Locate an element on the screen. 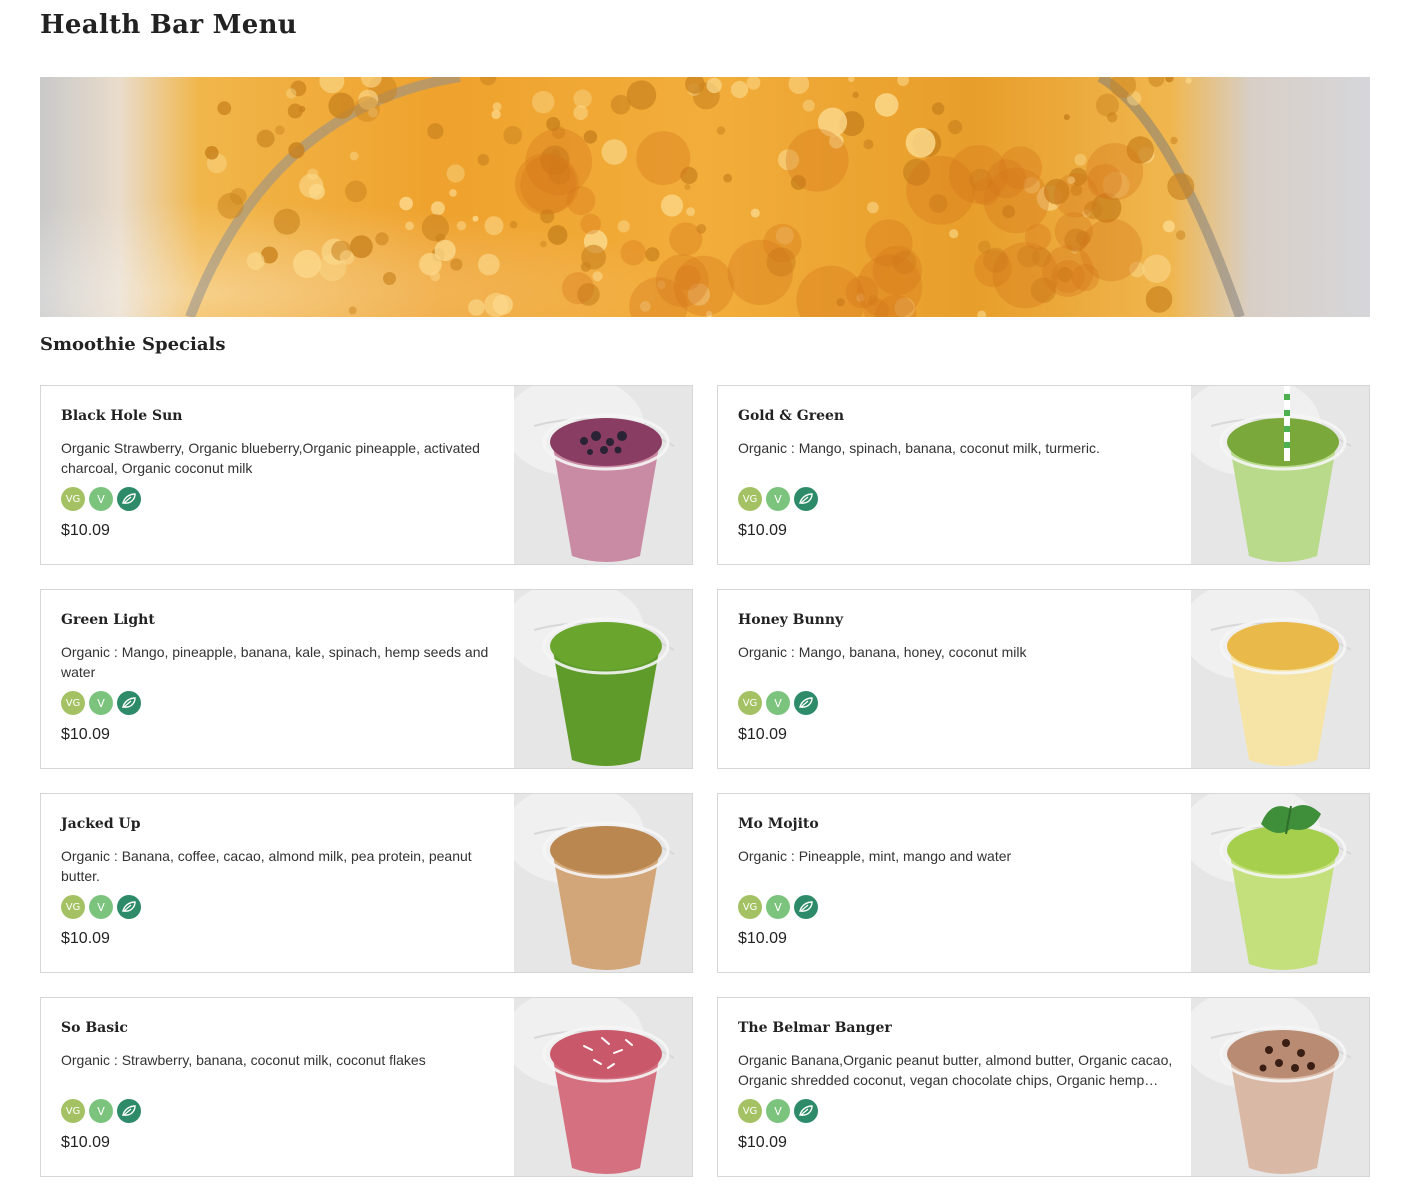  menu-item-name: Honey Bunny is located at coordinates (791, 620).